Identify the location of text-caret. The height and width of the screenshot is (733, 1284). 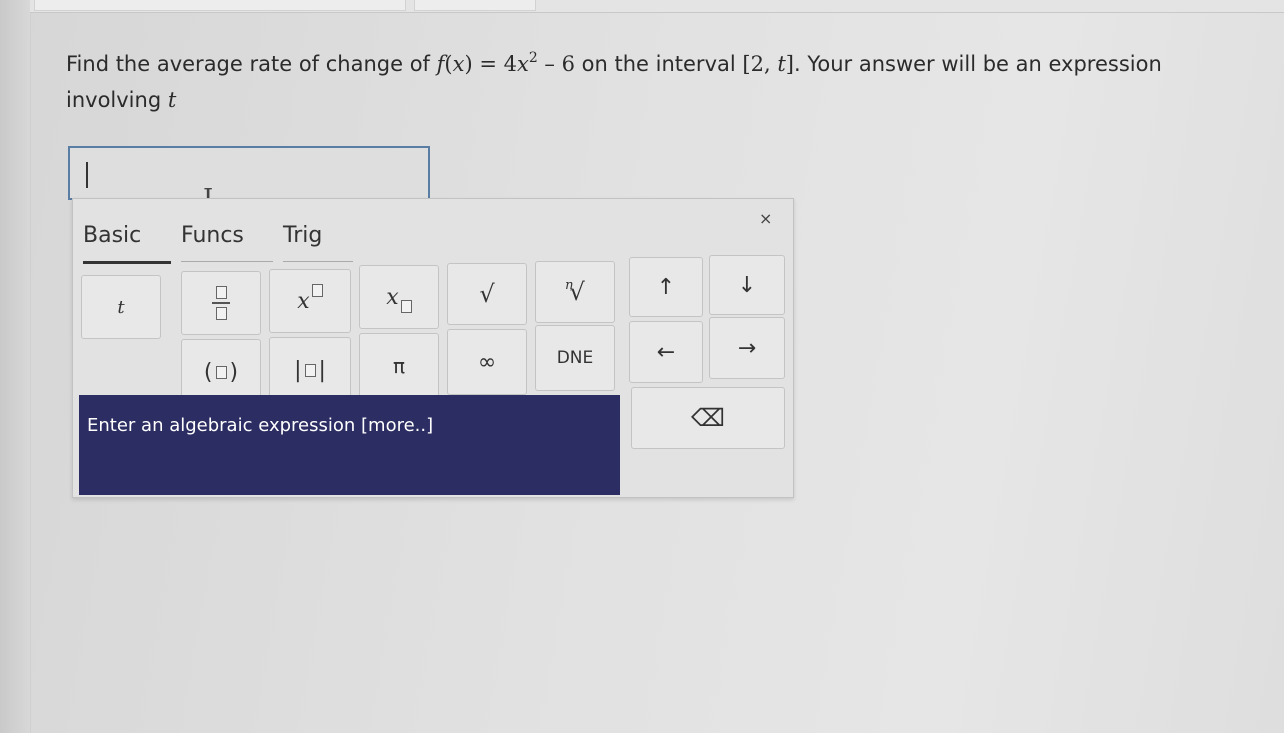
(87, 175).